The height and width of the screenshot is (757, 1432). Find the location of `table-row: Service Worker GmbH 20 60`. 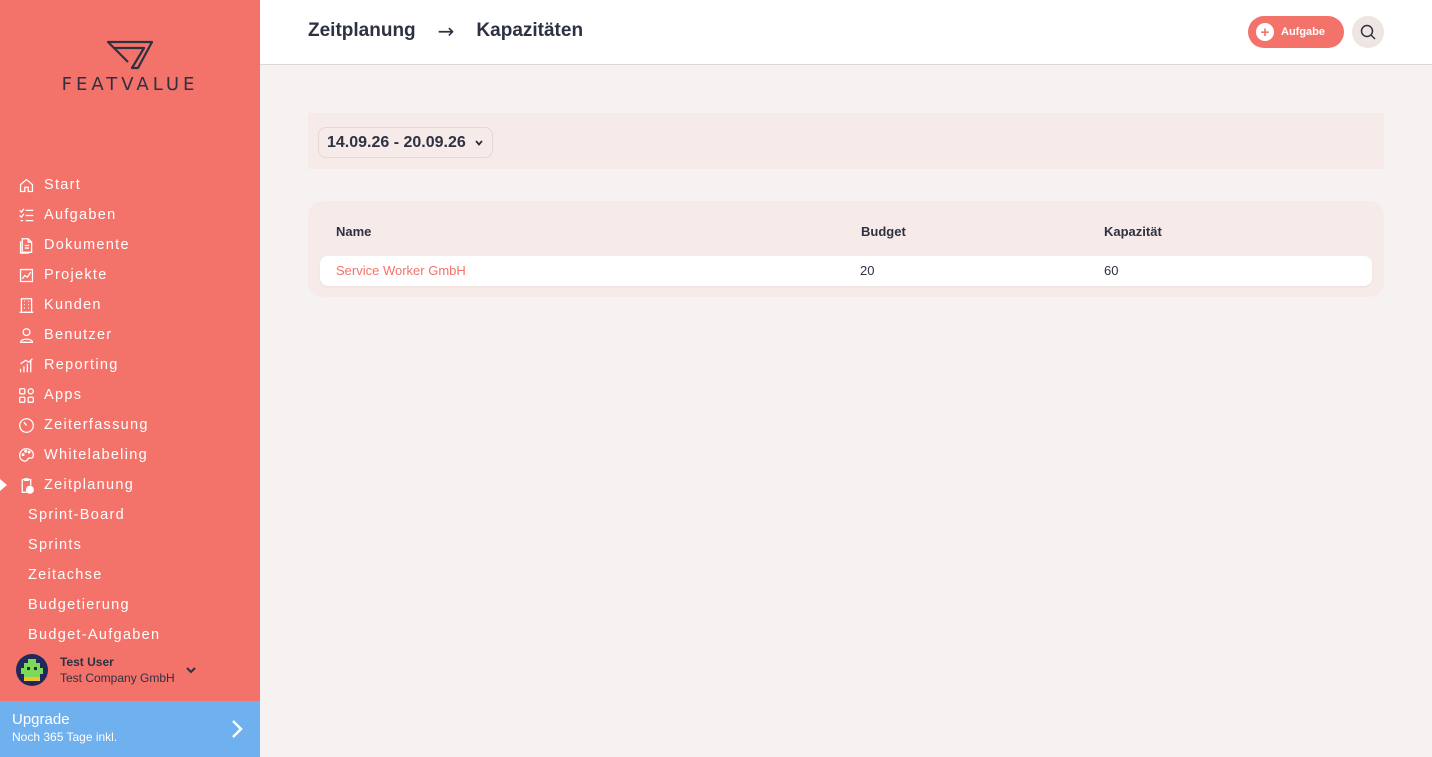

table-row: Service Worker GmbH 20 60 is located at coordinates (846, 271).